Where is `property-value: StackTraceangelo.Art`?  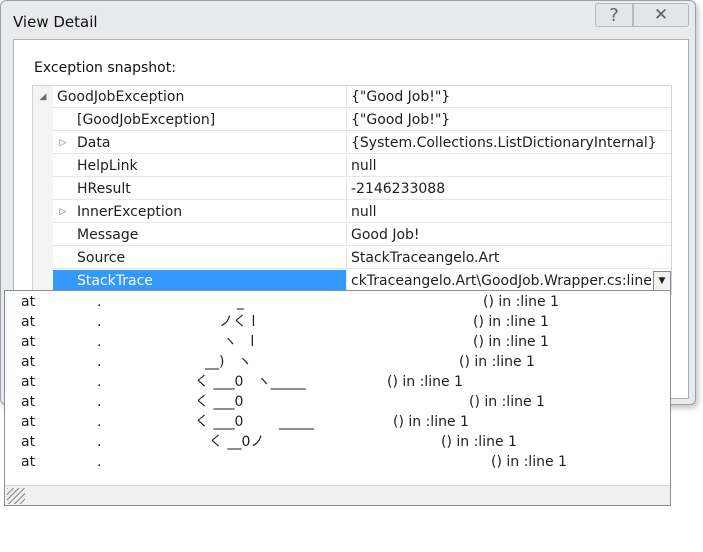 property-value: StackTraceangelo.Art is located at coordinates (509, 258).